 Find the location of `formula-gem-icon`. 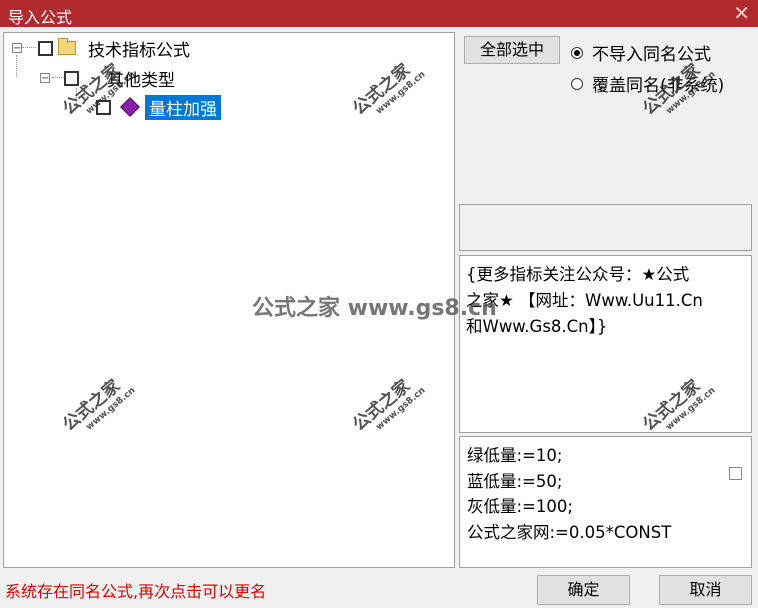

formula-gem-icon is located at coordinates (130, 107).